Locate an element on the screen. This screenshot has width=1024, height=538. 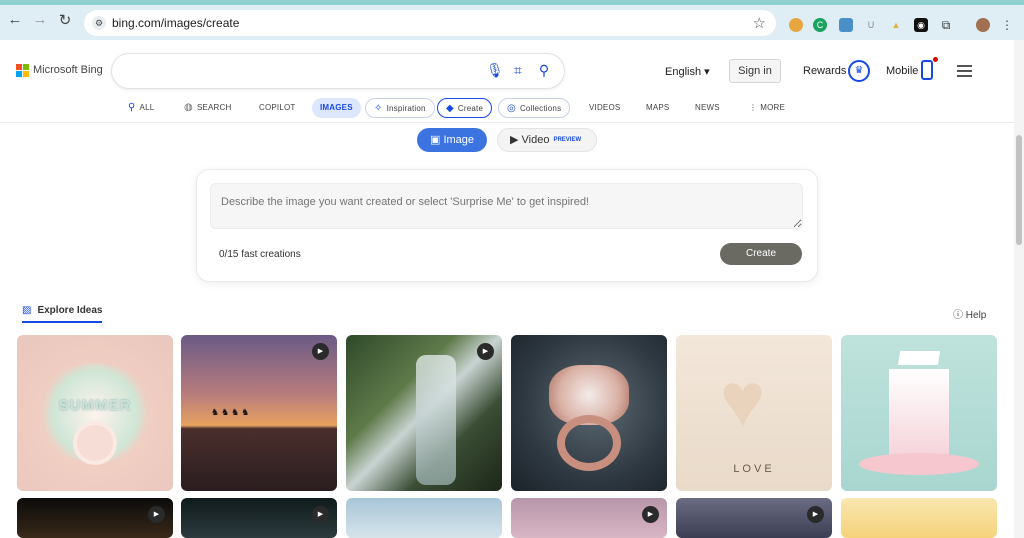
prompt-input is located at coordinates (506, 206).